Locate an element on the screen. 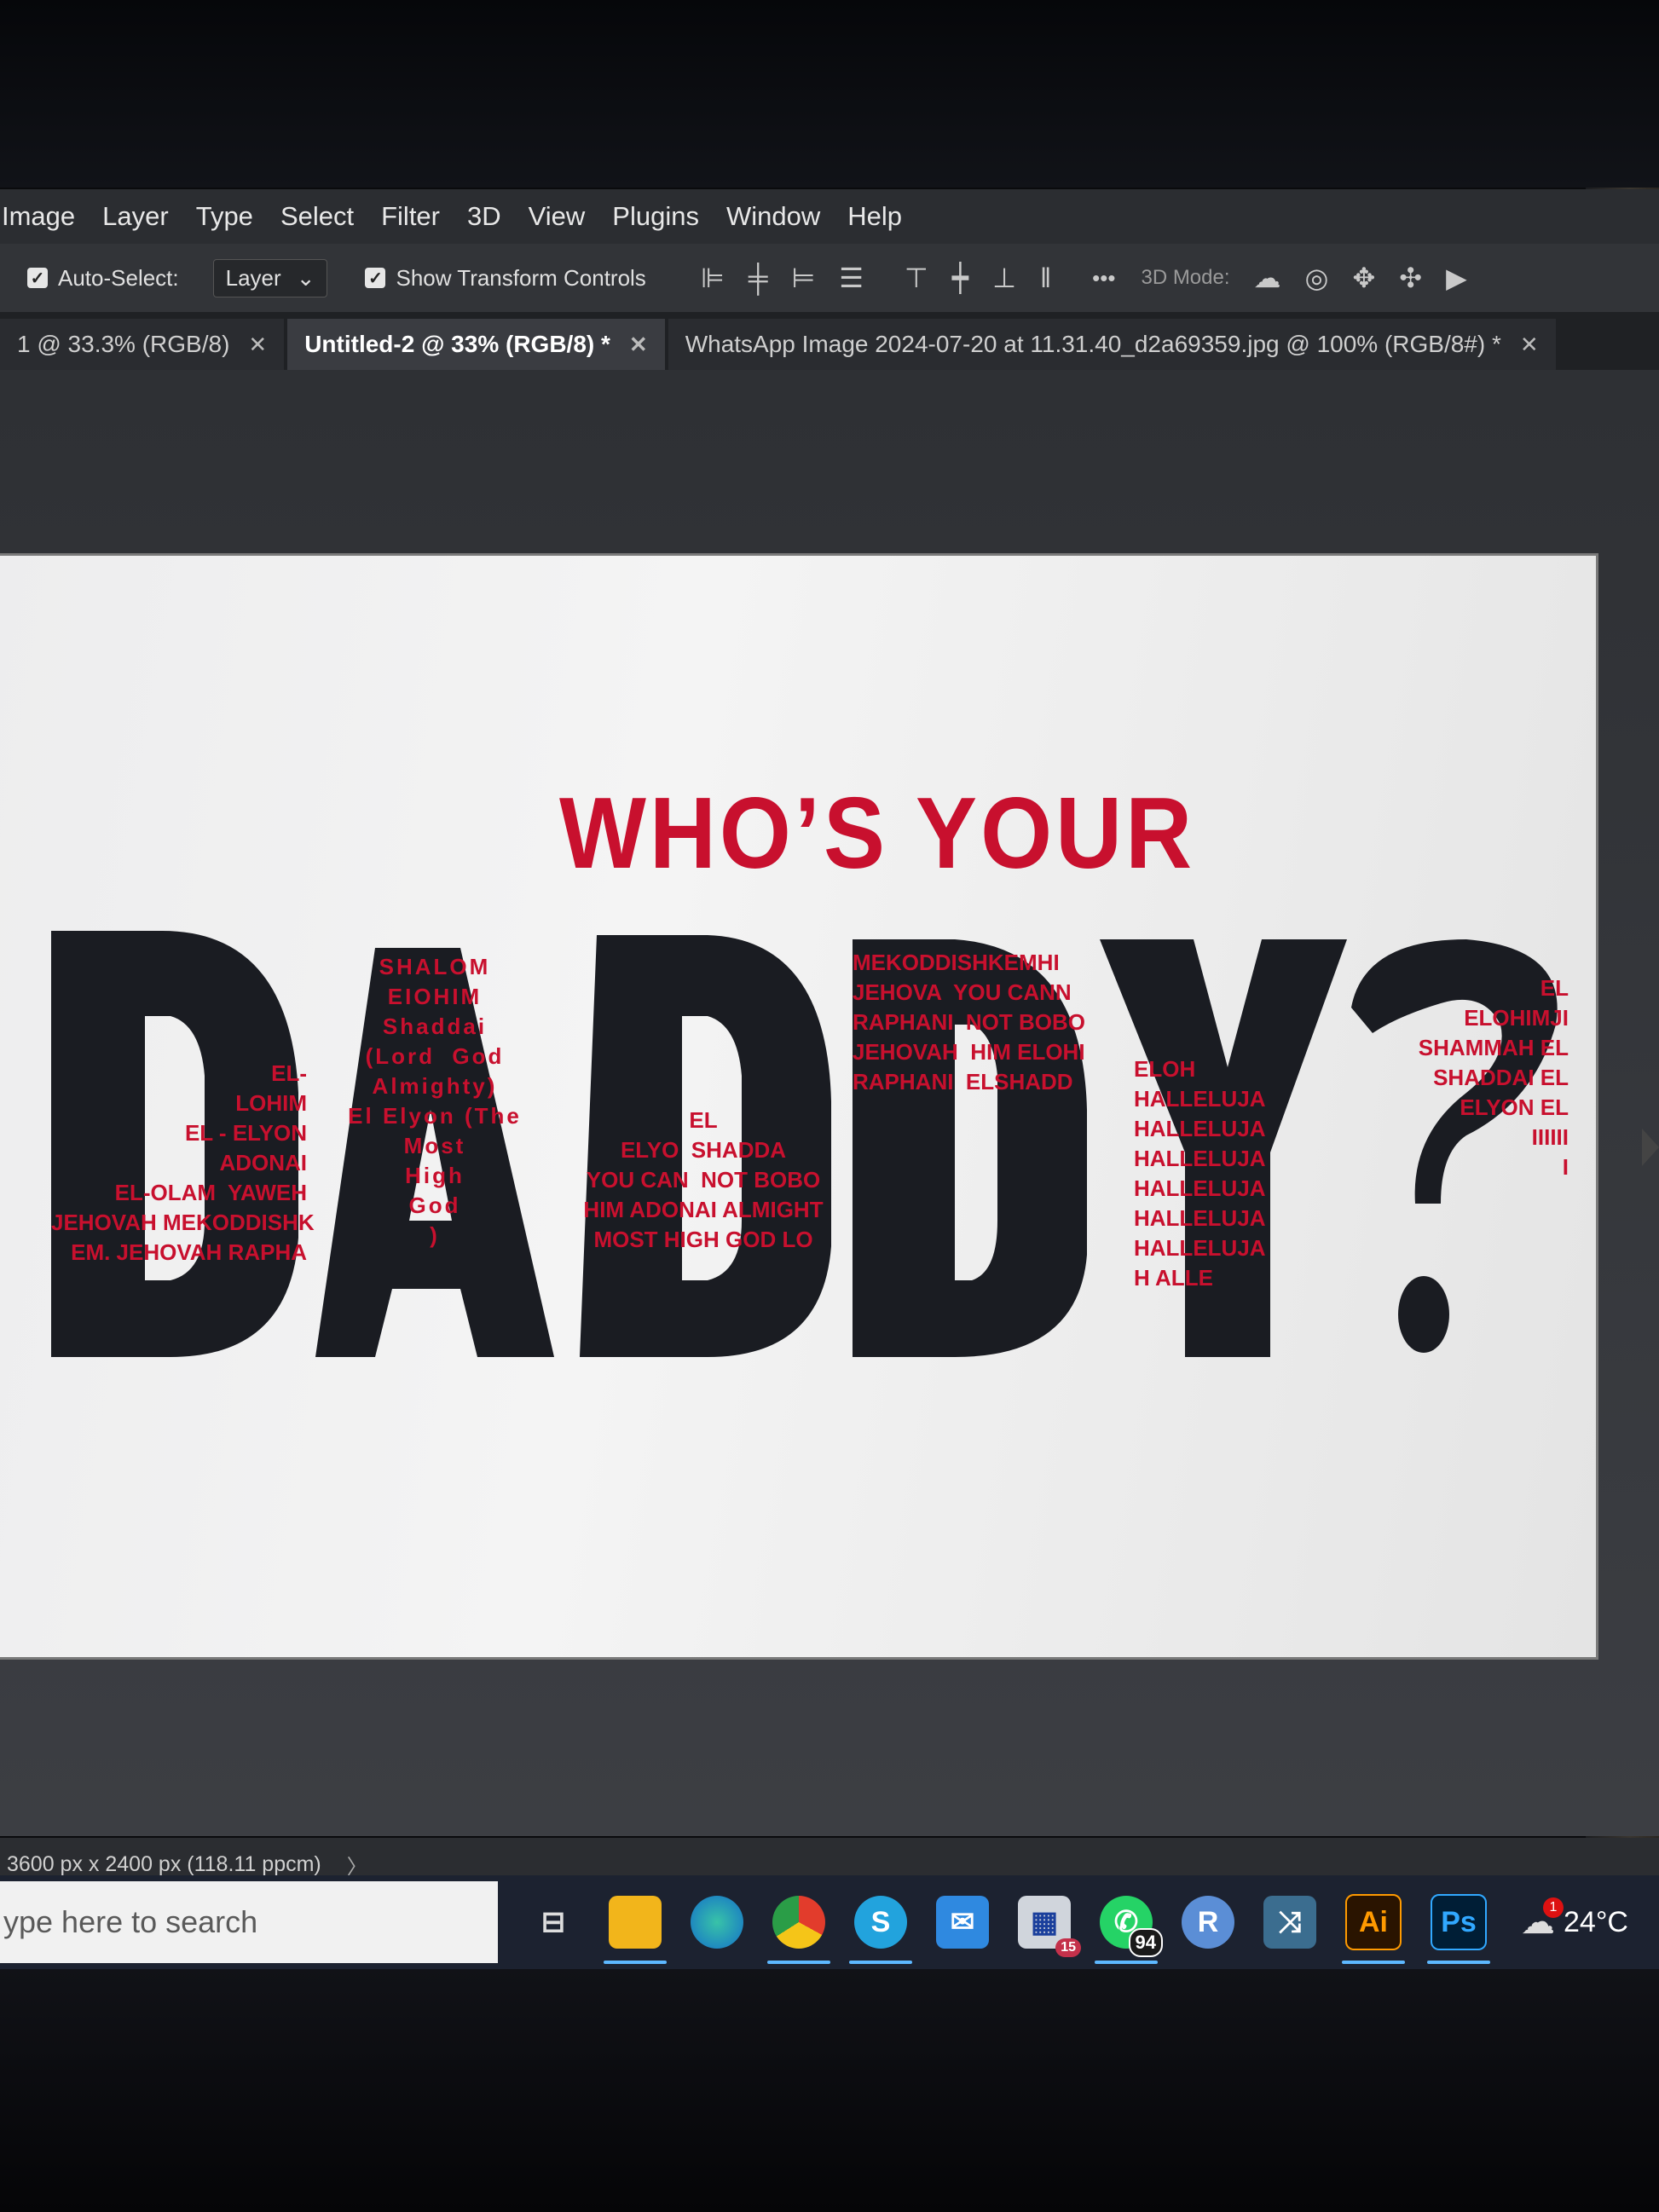 The height and width of the screenshot is (2212, 1659). weather-alert-badge: 1 is located at coordinates (1554, 1907).